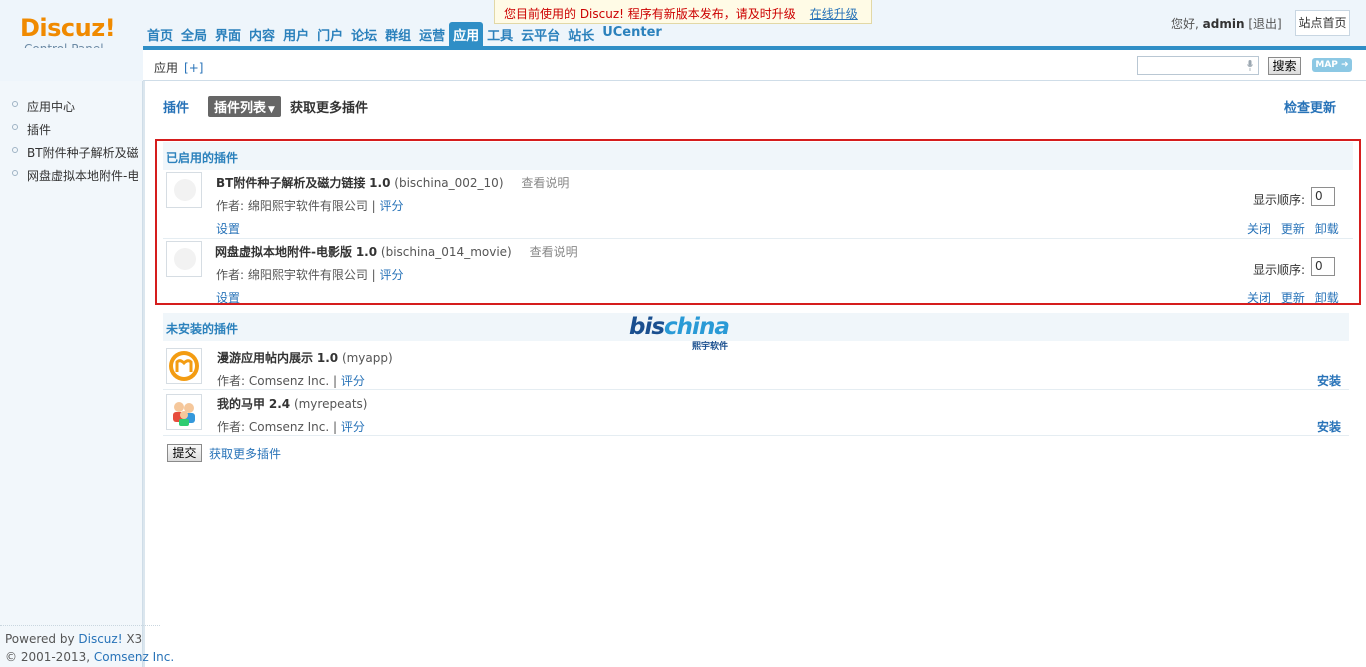  What do you see at coordinates (80, 625) in the screenshot?
I see `footer-divider` at bounding box center [80, 625].